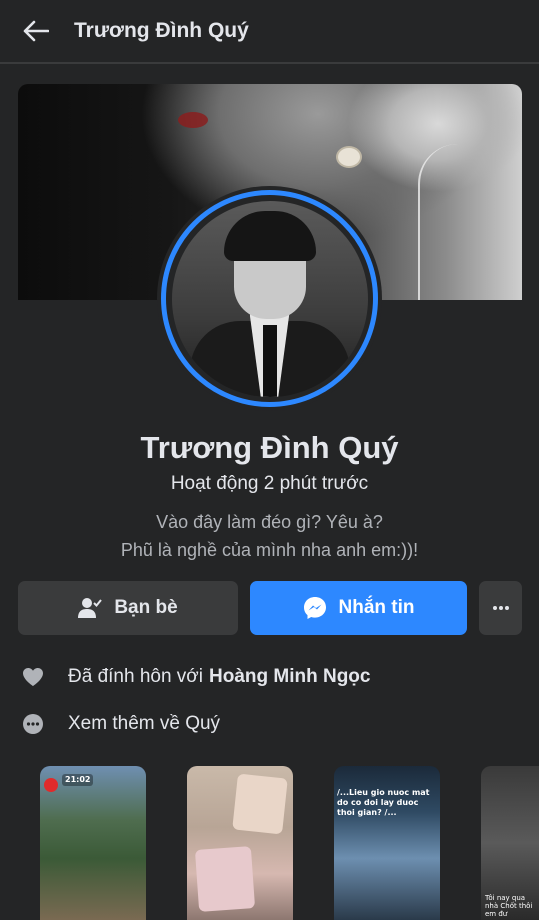 This screenshot has width=539, height=920. What do you see at coordinates (509, 906) in the screenshot?
I see `story-text: Tôi nay qua nhà Chốt thôi em đư` at bounding box center [509, 906].